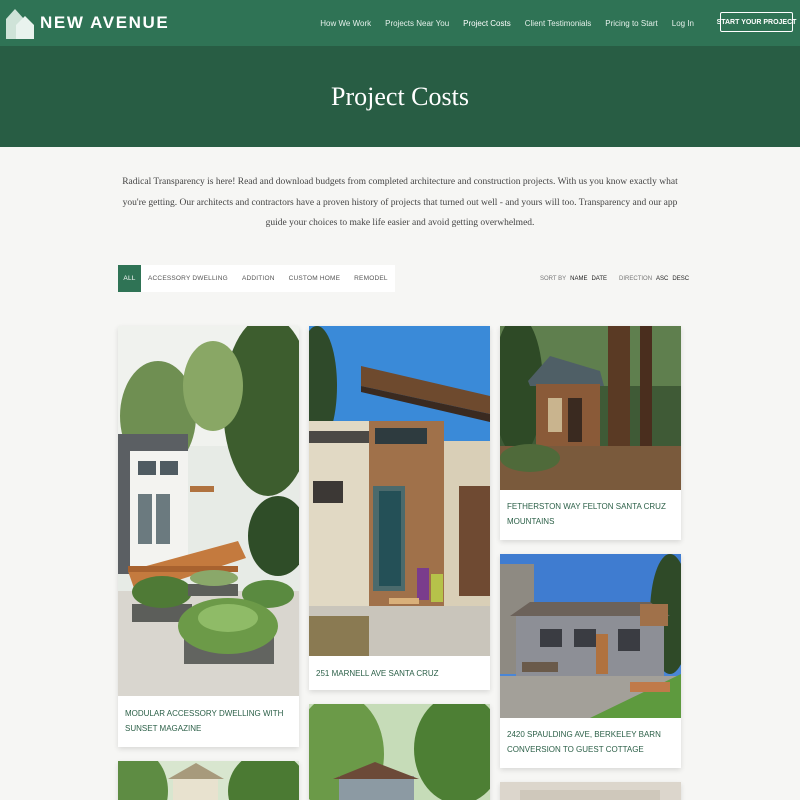 This screenshot has width=800, height=800. Describe the element at coordinates (188, 278) in the screenshot. I see `filter-accessory-dwelling: ACCESSORY DWELLING` at that location.